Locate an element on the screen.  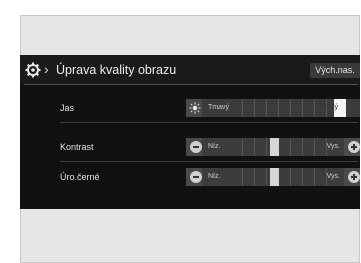
header-bar: › Úprava kvality obrazu Vých.nas. is located at coordinates (190, 70).